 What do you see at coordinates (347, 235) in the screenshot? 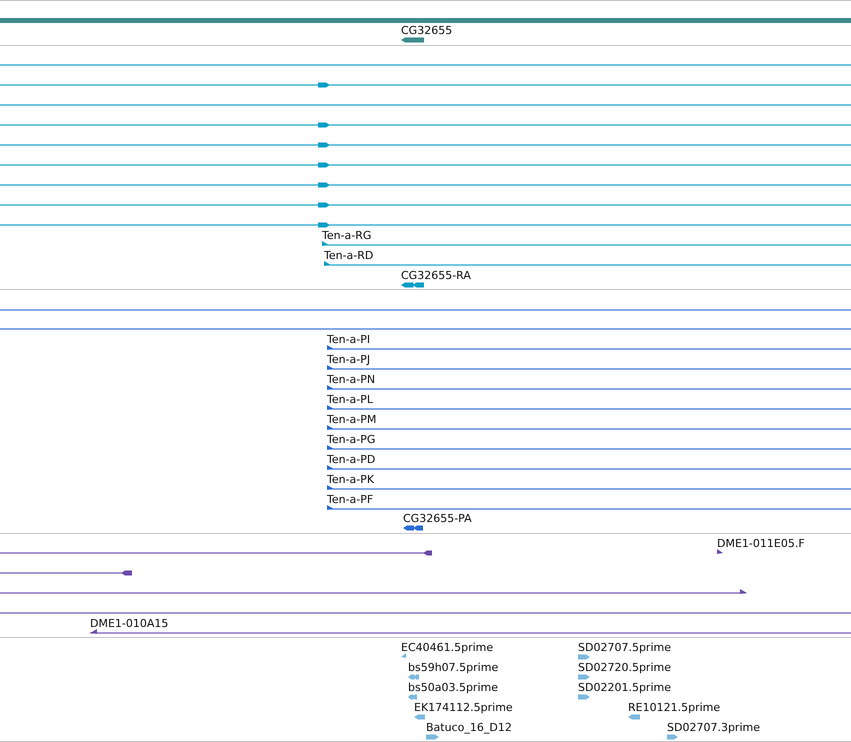
I see `feature-label: Ten-a-RG` at bounding box center [347, 235].